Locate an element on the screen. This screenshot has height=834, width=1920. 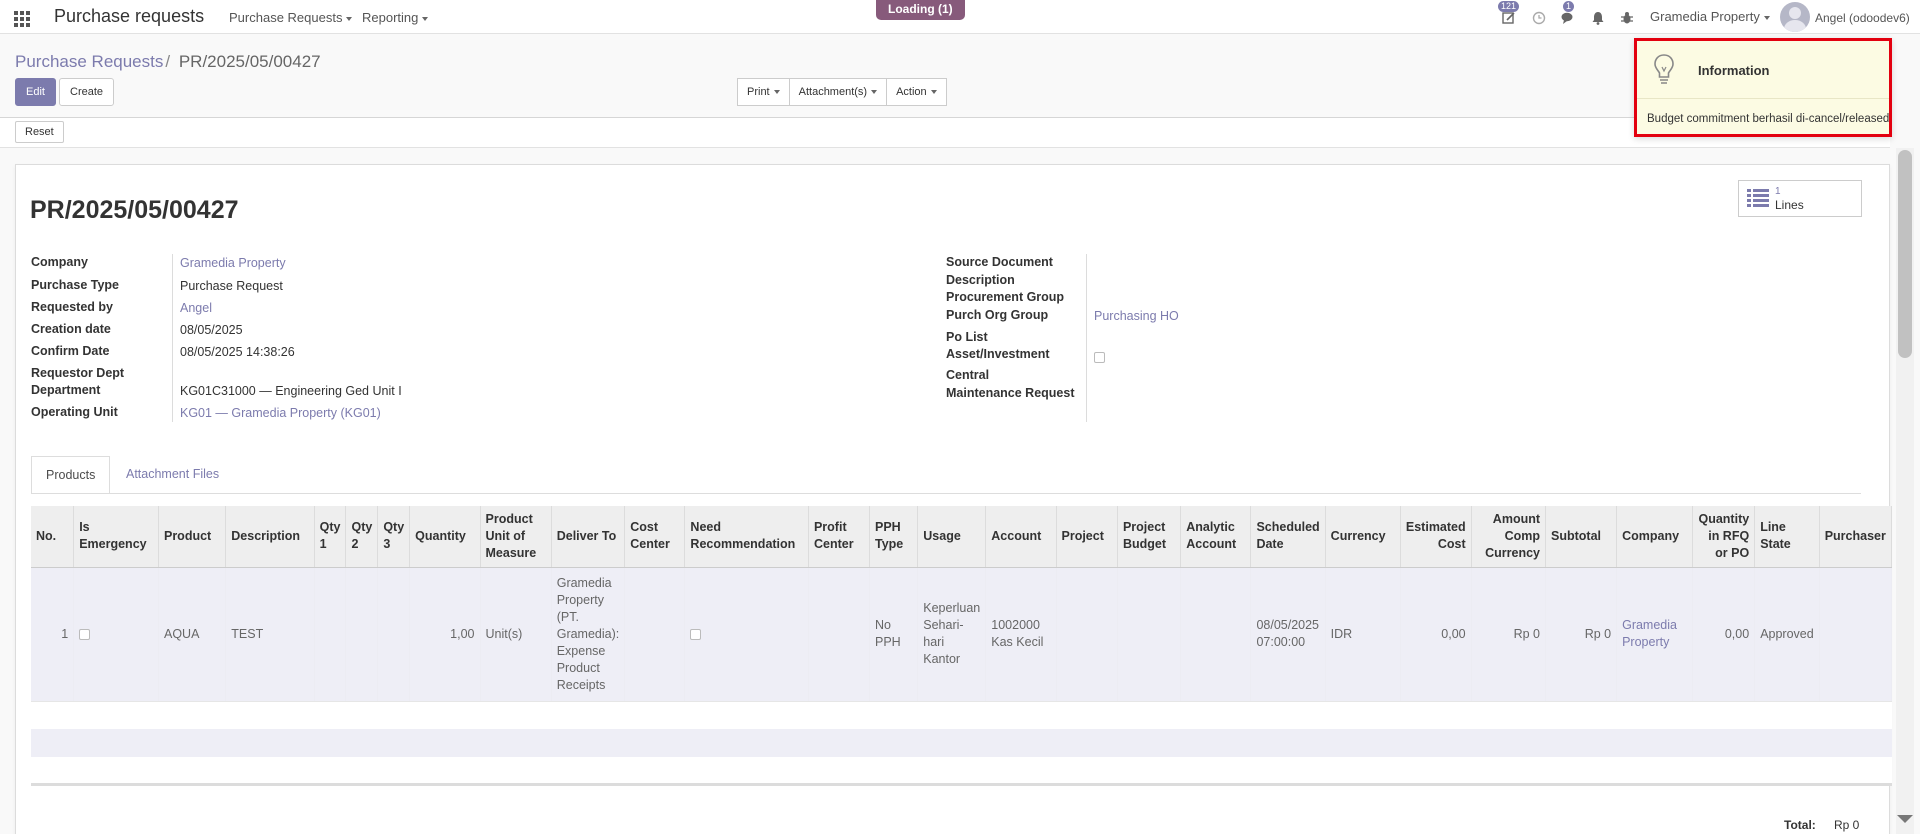
company-switcher: Gramedia Property is located at coordinates (1710, 16).